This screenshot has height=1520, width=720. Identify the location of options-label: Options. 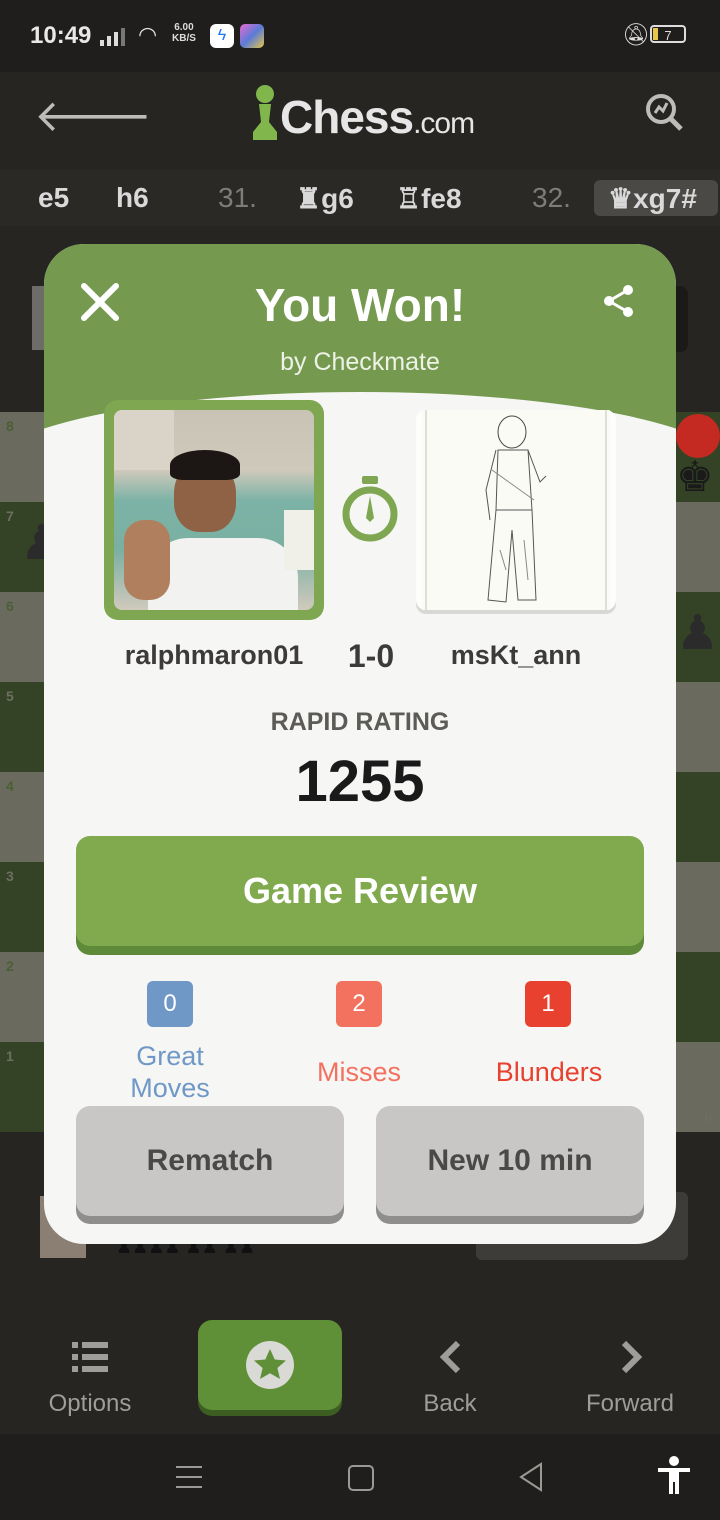
(90, 1404).